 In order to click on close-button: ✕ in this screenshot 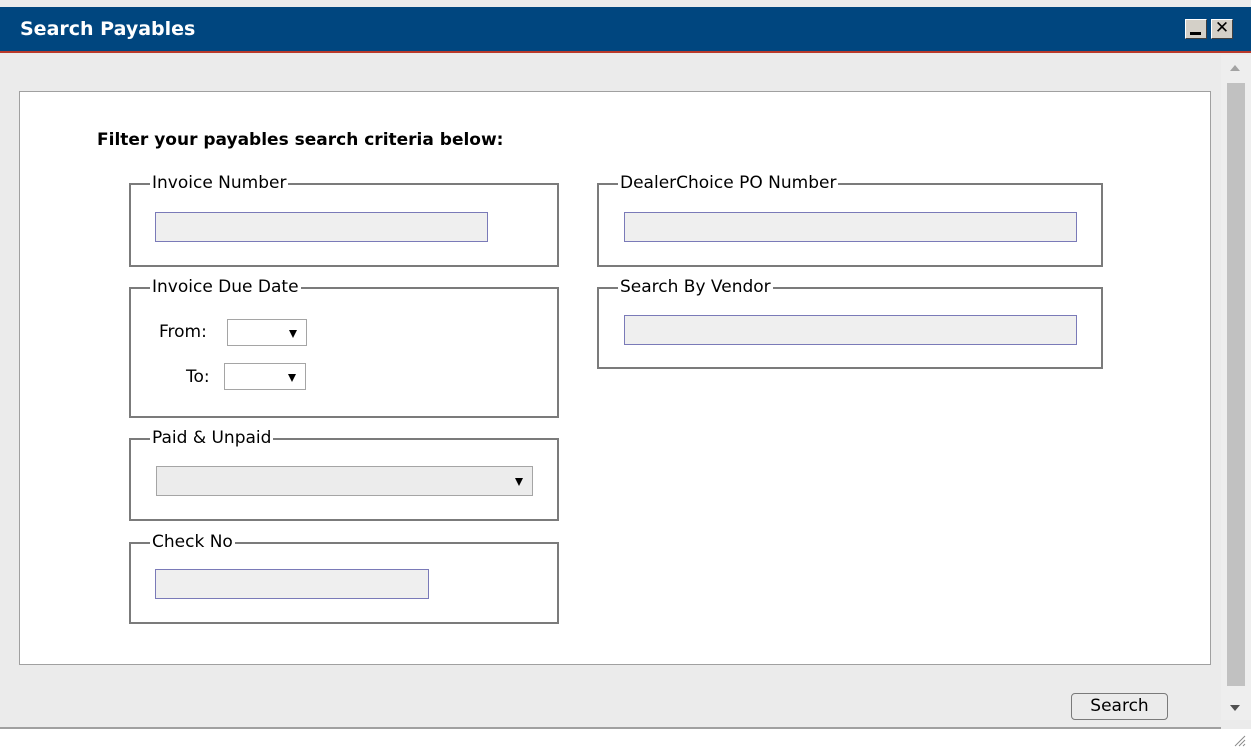, I will do `click(1222, 28)`.